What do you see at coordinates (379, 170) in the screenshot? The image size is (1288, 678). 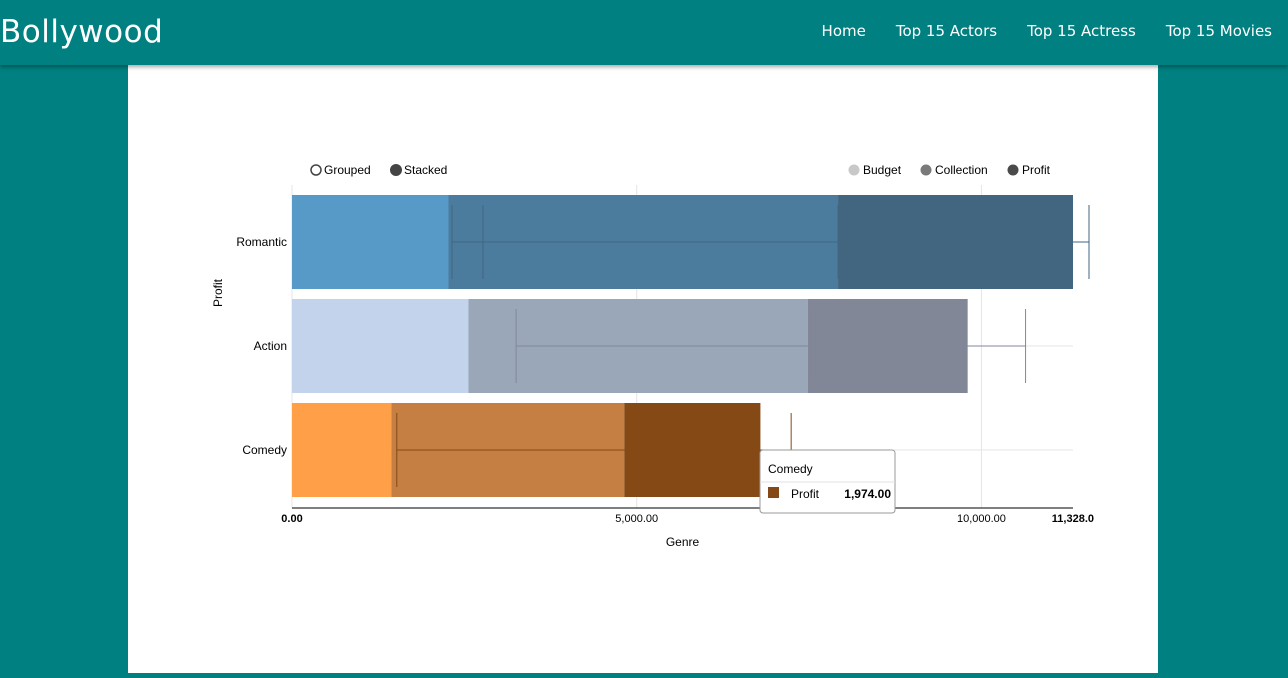 I see `chart-controls: Grouped Stacked` at bounding box center [379, 170].